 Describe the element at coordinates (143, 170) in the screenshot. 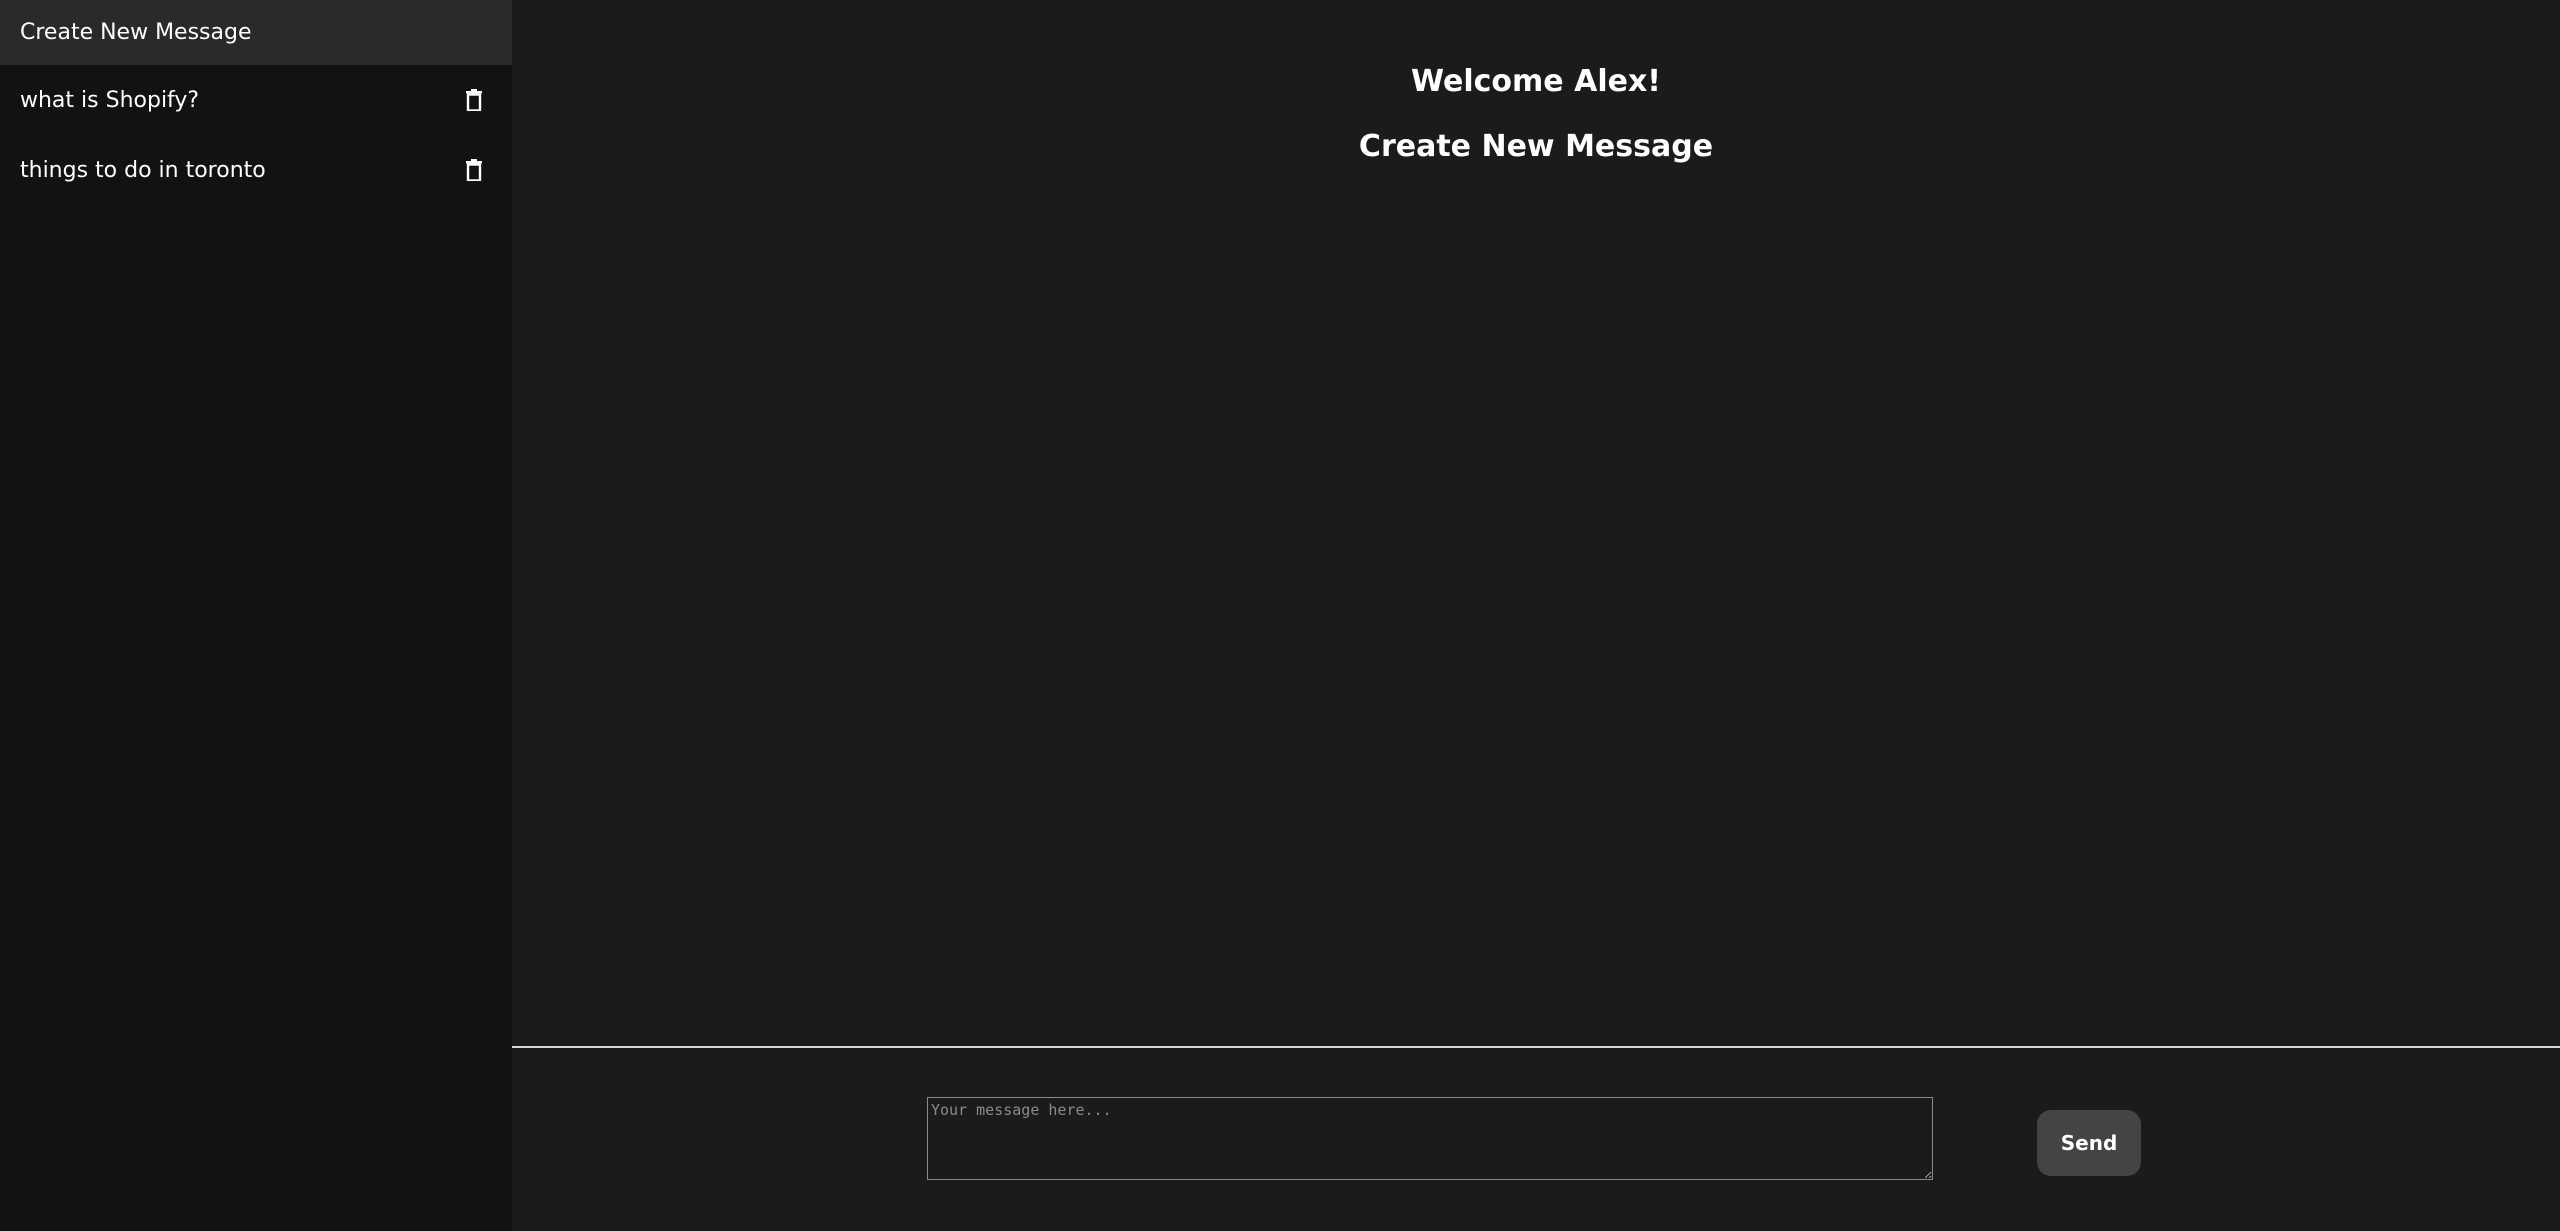

I see `sidebar-item-label: things to do in toronto` at that location.